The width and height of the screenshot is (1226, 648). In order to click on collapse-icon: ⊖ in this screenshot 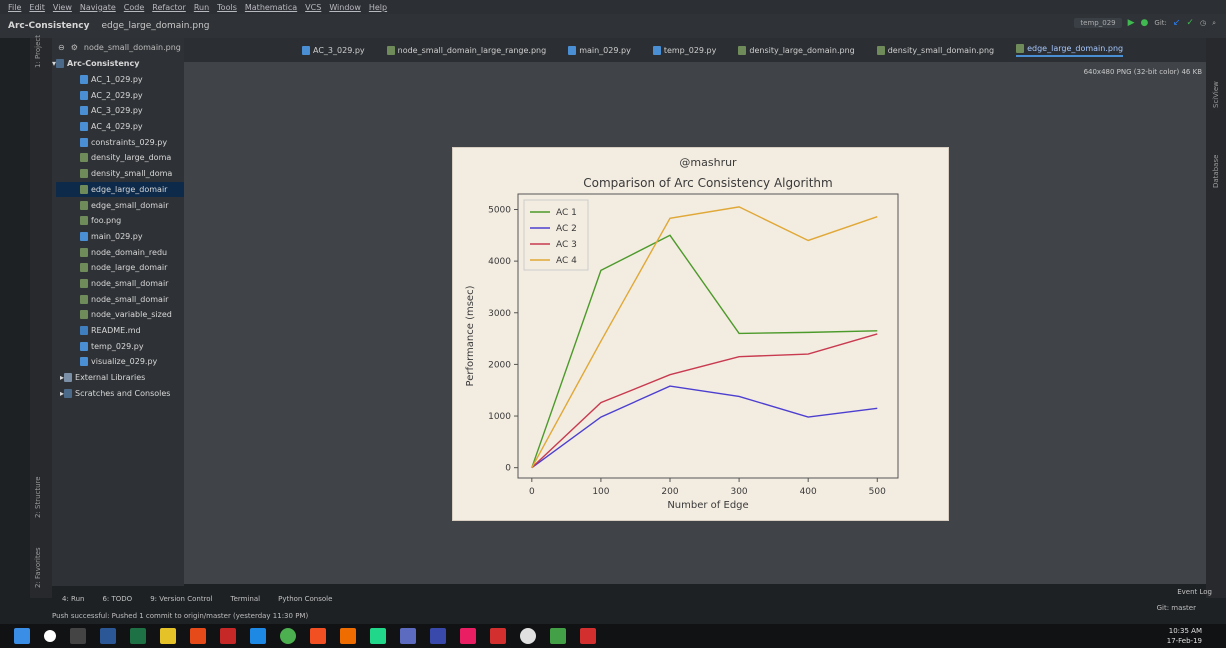, I will do `click(61, 47)`.